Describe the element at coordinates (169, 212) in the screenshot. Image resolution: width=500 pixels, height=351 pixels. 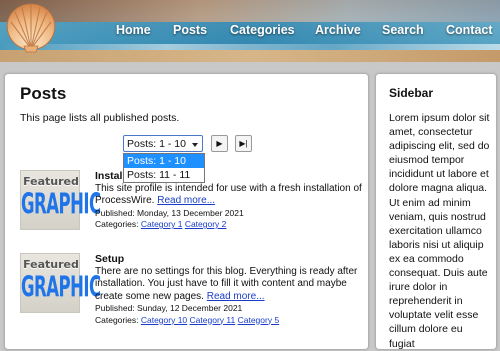
I see `post-published: Published: Monday, 13 December 2021` at that location.